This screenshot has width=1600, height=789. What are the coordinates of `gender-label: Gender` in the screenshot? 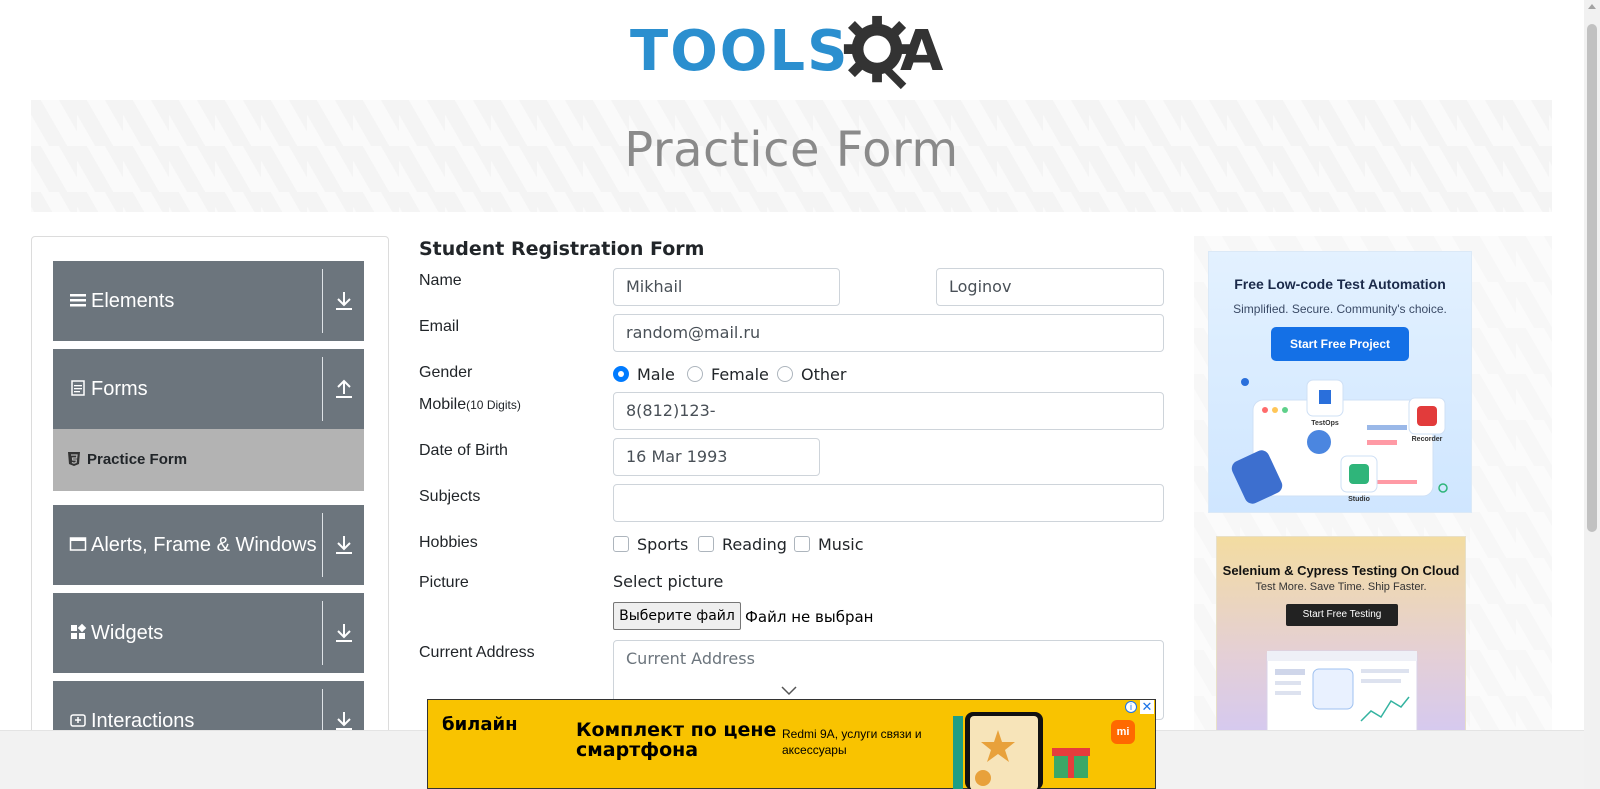 It's located at (446, 372).